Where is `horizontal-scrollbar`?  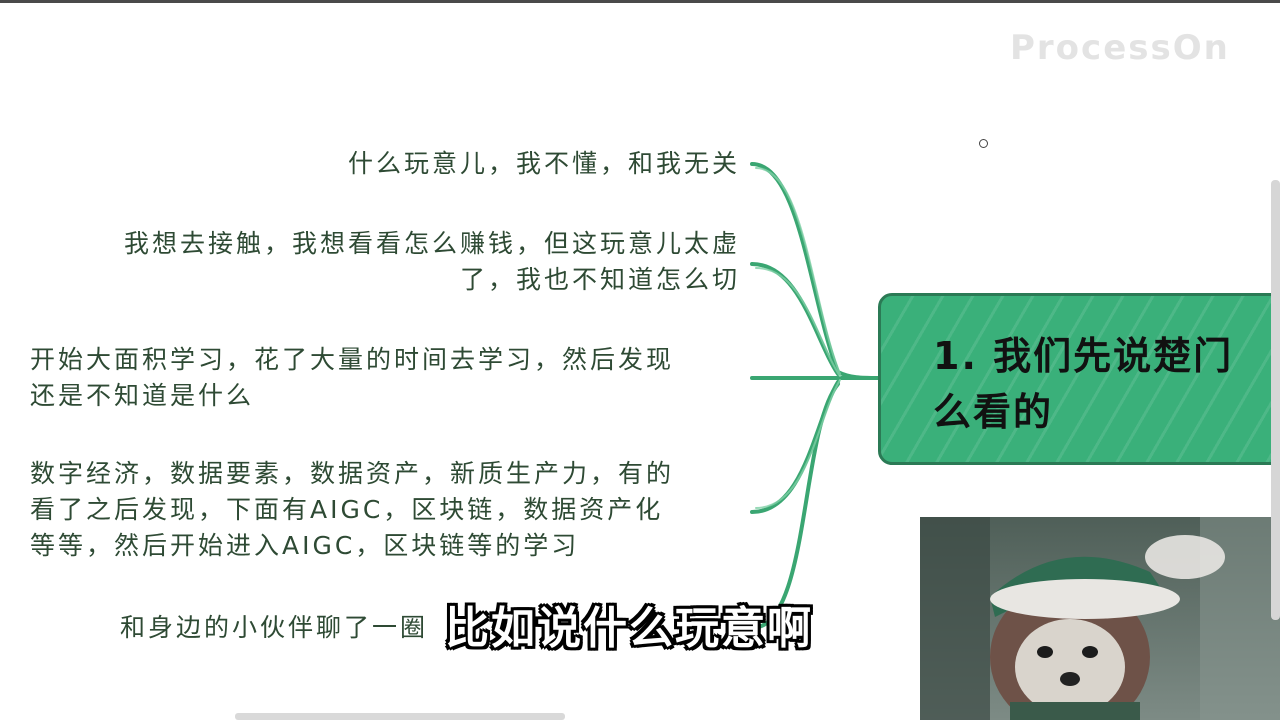
horizontal-scrollbar is located at coordinates (400, 716).